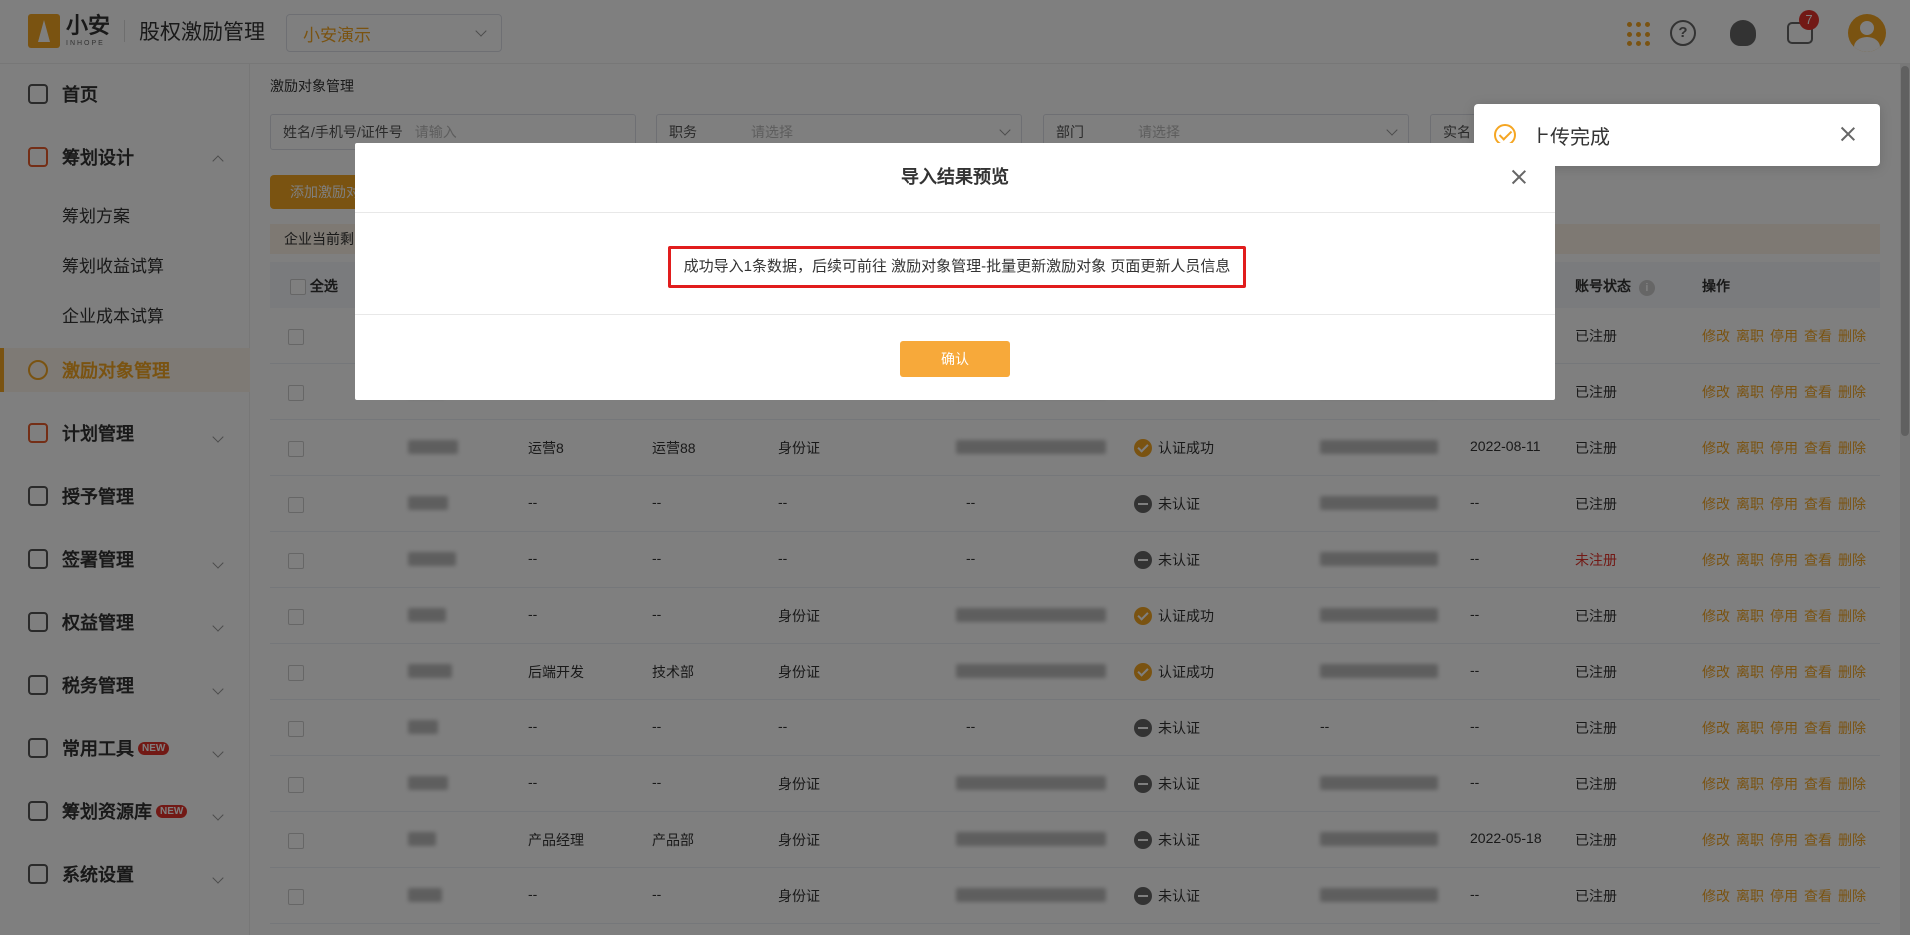  Describe the element at coordinates (955, 178) in the screenshot. I see `dialog-title: 导入结果预览` at that location.